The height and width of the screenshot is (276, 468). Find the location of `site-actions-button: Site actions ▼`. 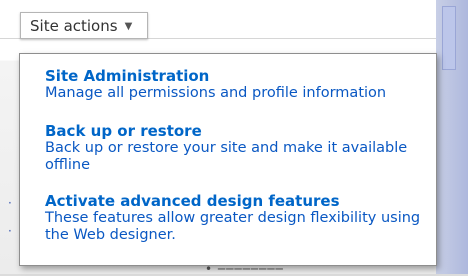

site-actions-button: Site actions ▼ is located at coordinates (84, 25).